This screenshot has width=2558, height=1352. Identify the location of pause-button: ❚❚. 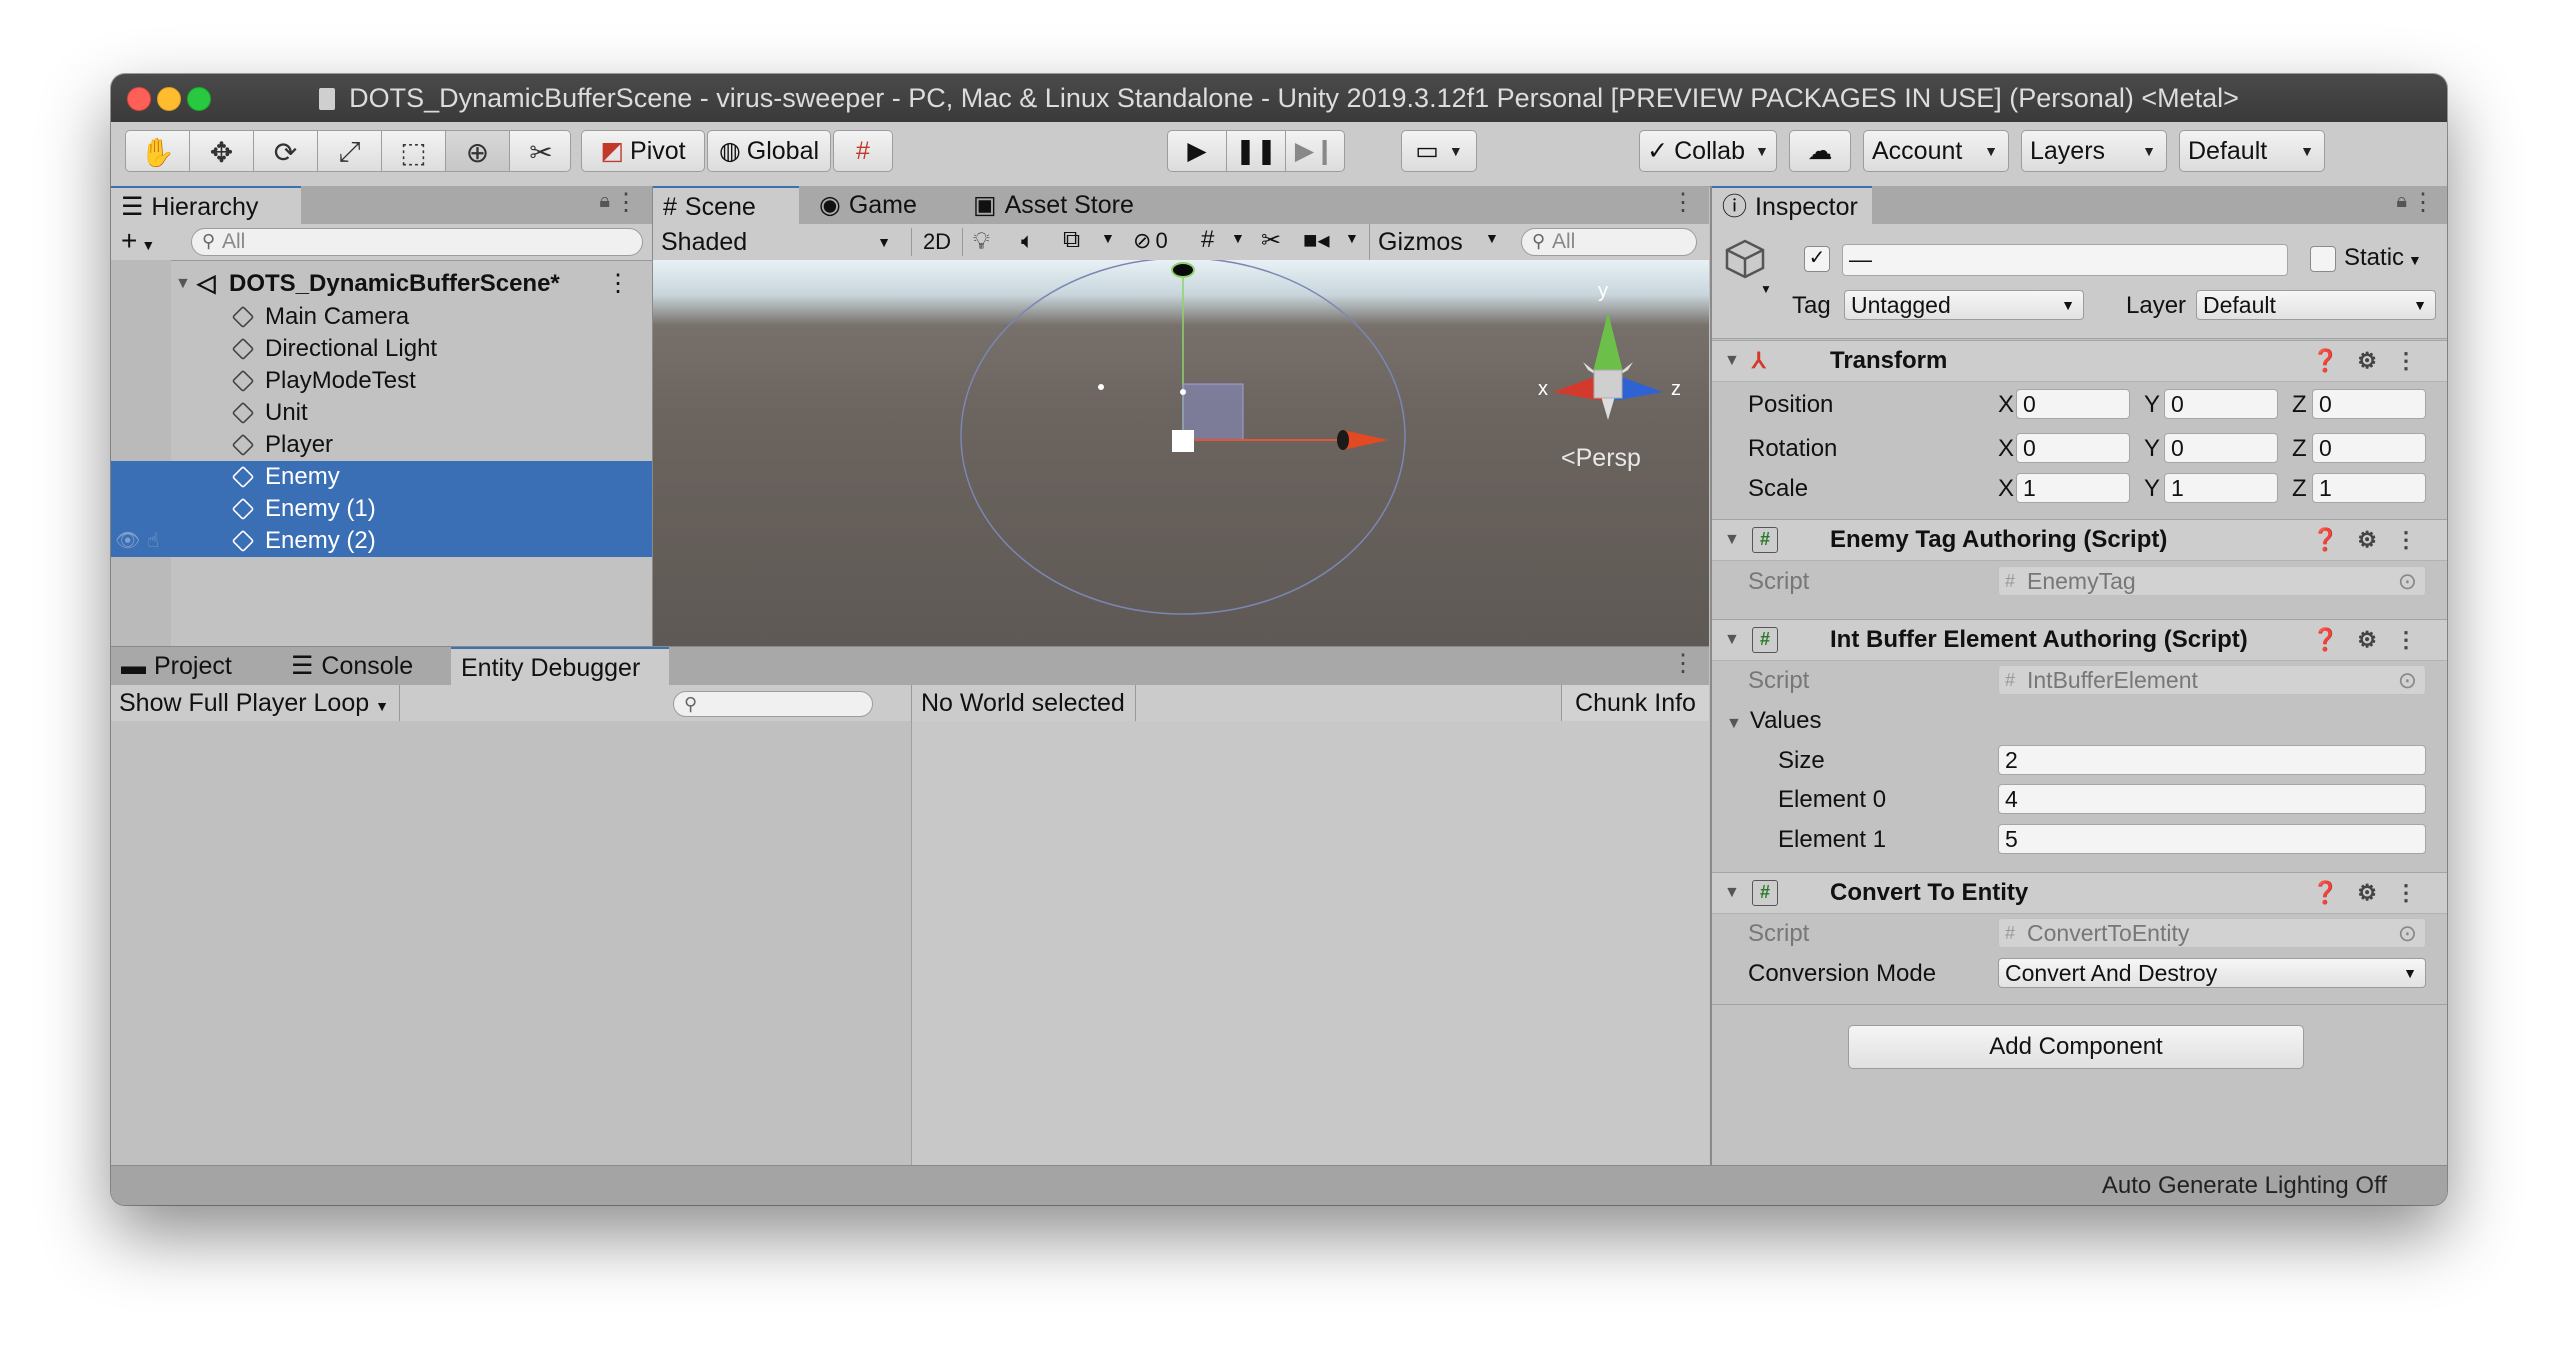
(1256, 151).